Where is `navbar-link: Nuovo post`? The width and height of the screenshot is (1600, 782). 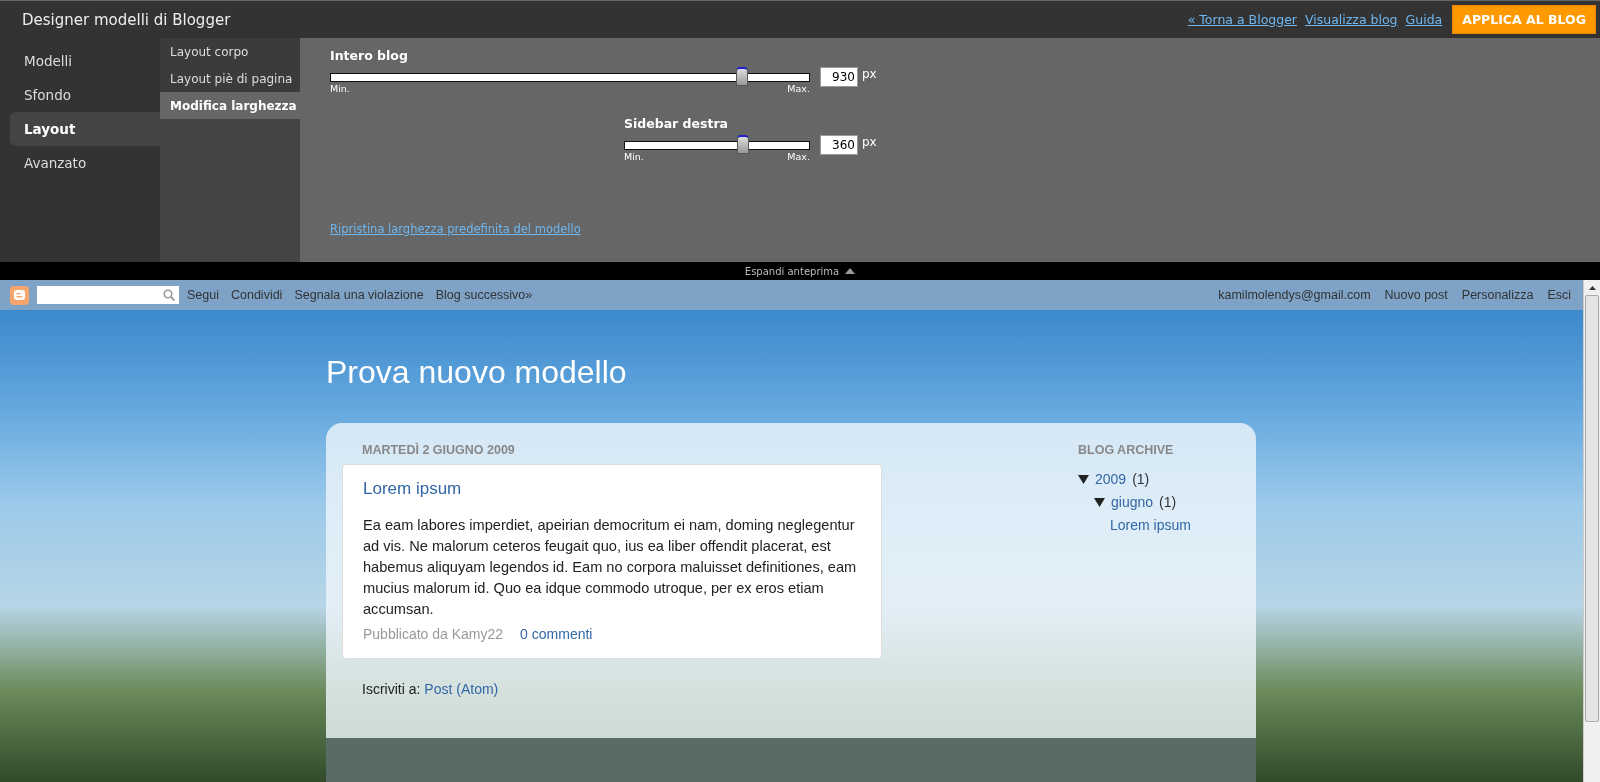 navbar-link: Nuovo post is located at coordinates (1416, 295).